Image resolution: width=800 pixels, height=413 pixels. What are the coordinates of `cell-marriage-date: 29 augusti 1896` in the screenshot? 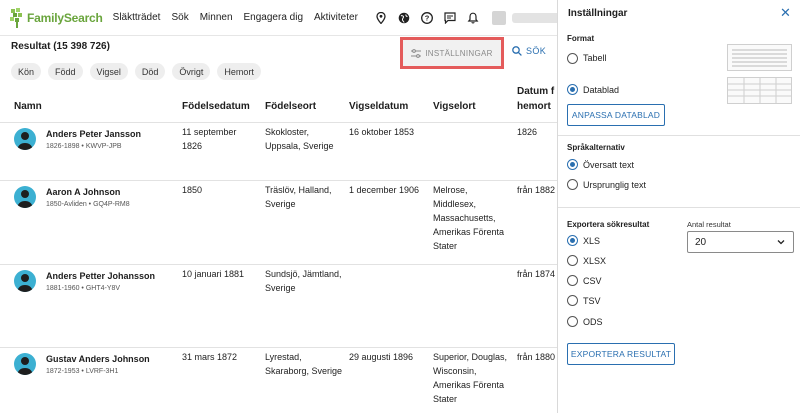 It's located at (381, 357).